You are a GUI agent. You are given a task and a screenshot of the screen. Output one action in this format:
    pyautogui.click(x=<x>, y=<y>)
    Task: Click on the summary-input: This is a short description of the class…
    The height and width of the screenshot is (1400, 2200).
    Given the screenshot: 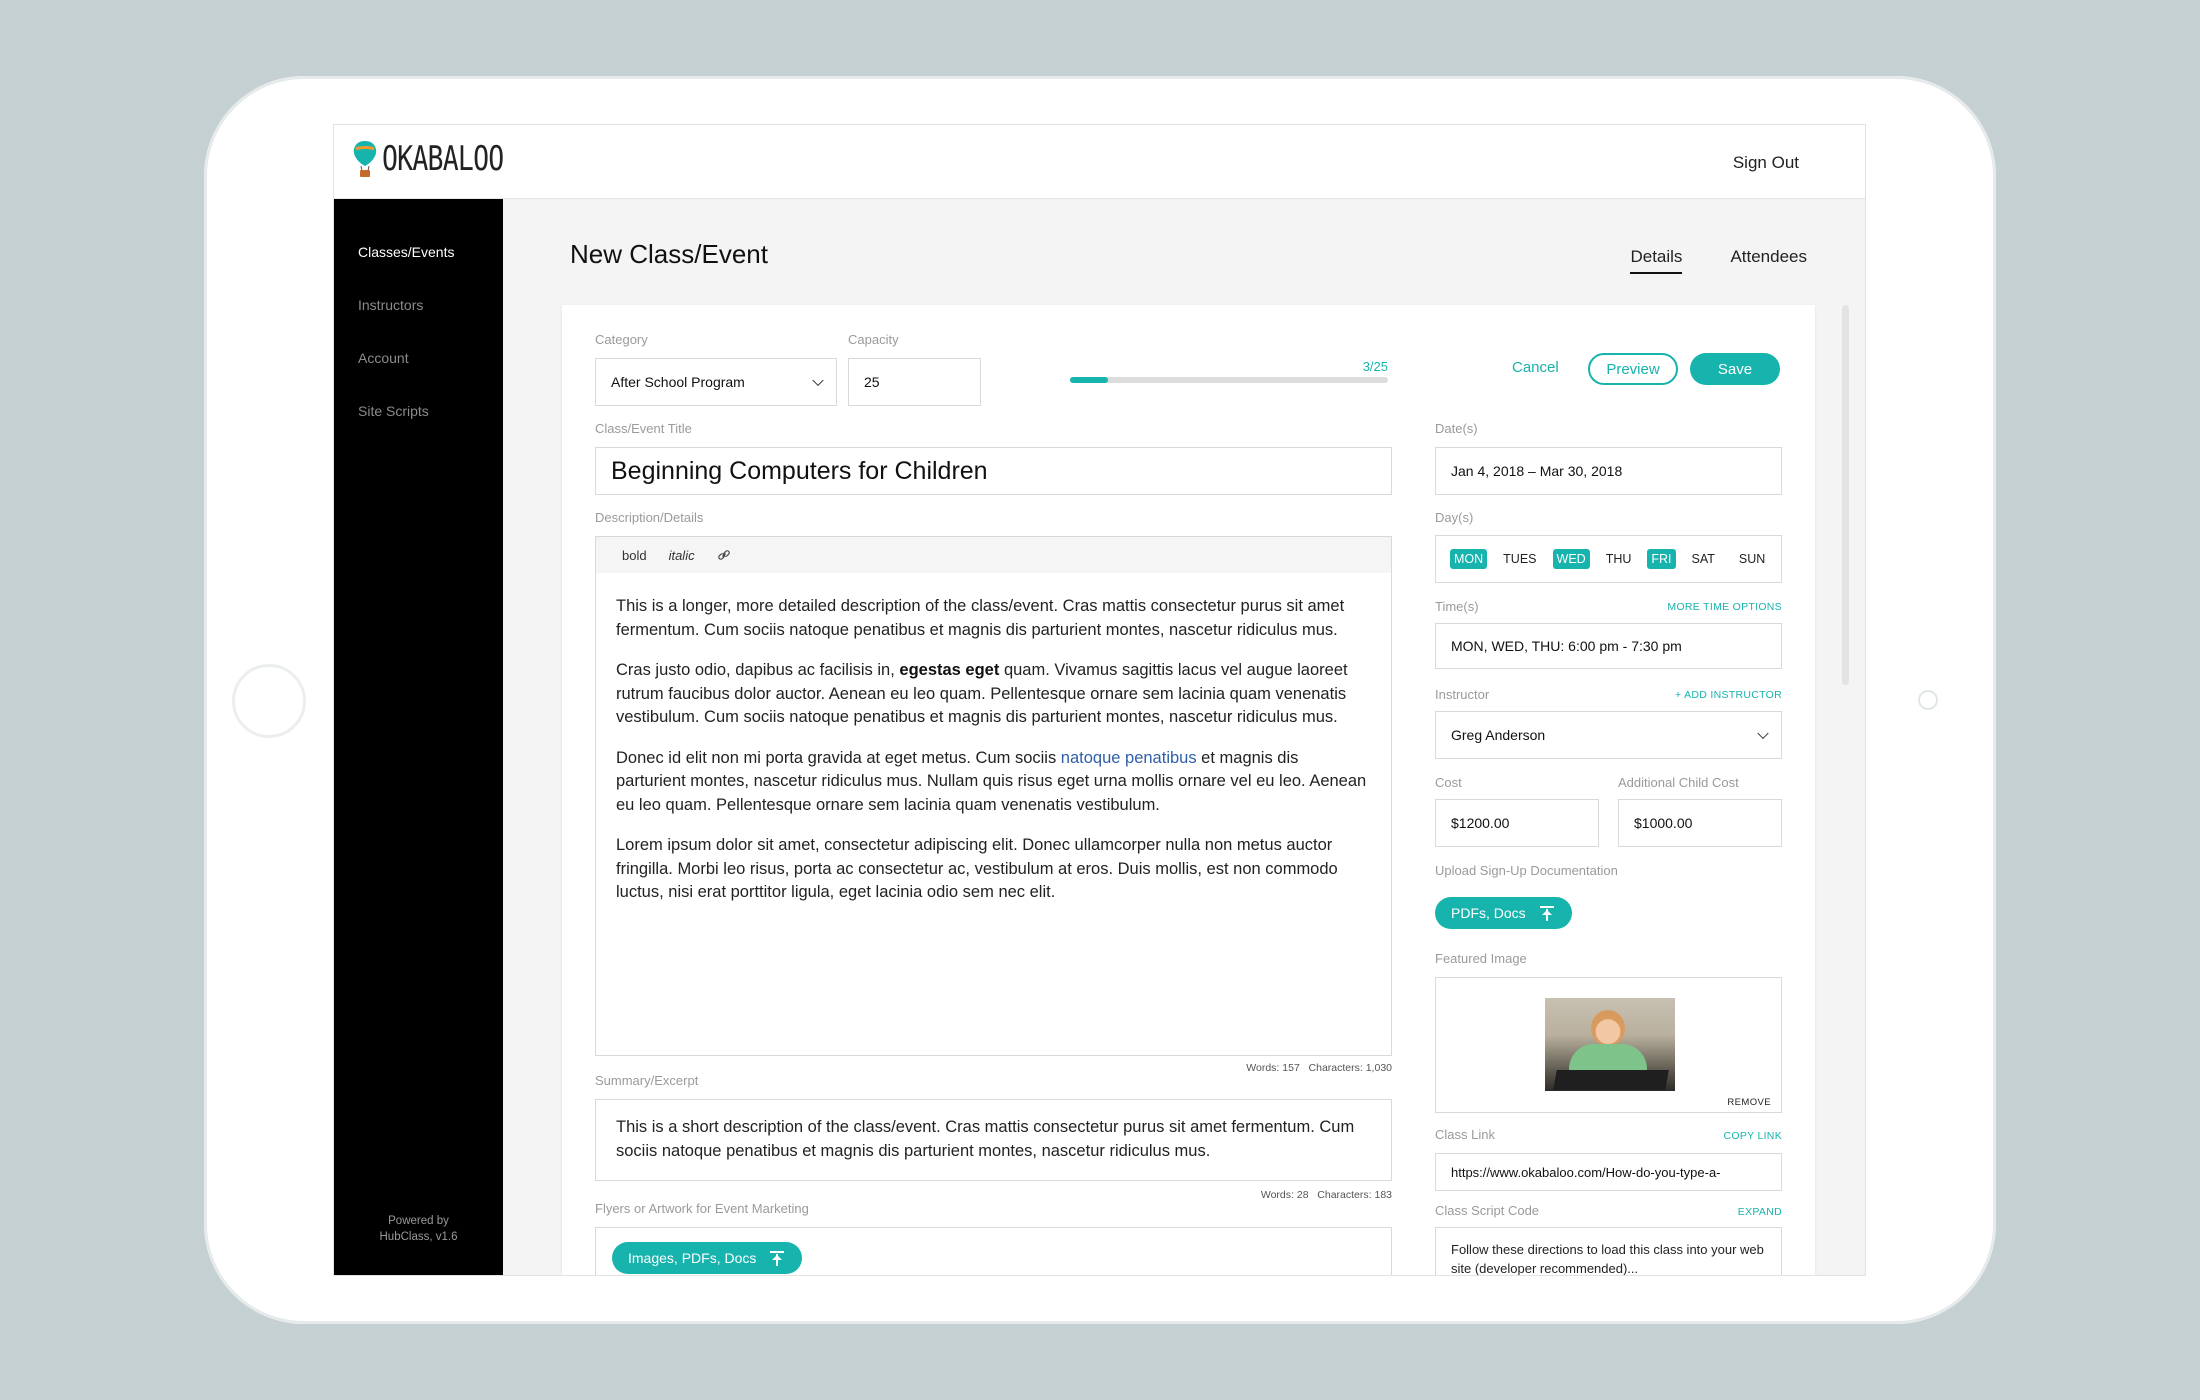 What is the action you would take?
    pyautogui.click(x=993, y=1140)
    